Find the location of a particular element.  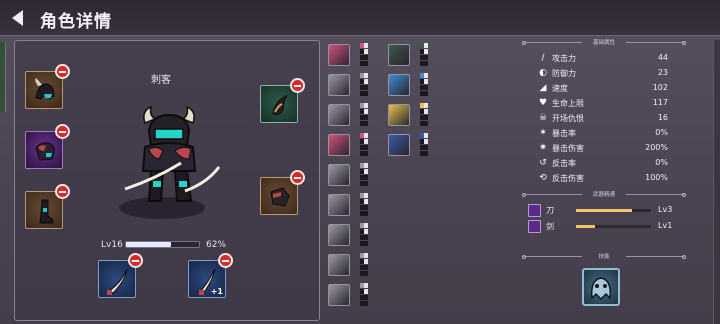

stat-row: ♥ 生命上限 117 is located at coordinates (604, 104).